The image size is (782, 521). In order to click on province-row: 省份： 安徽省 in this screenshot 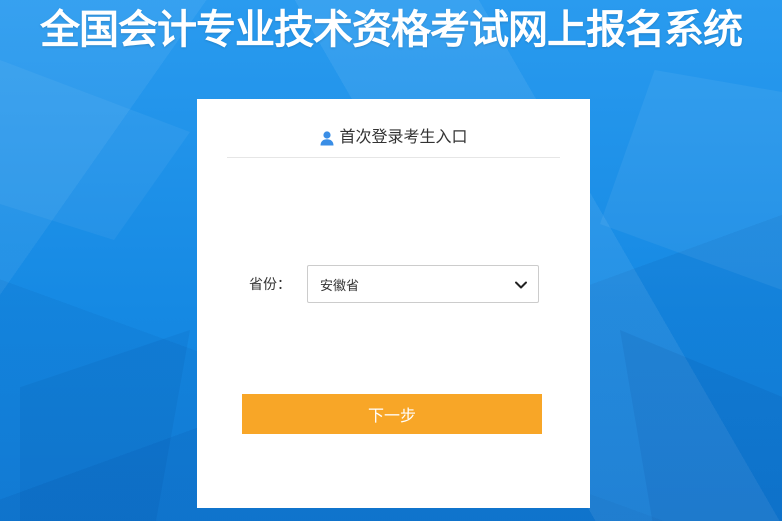, I will do `click(394, 284)`.